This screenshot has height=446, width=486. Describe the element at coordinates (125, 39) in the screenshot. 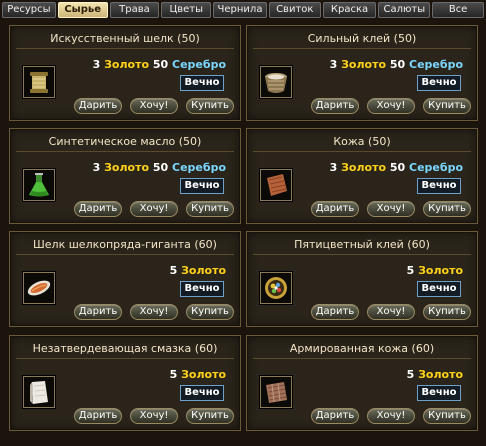

I see `item-title: Искусственный шелк (50)` at that location.